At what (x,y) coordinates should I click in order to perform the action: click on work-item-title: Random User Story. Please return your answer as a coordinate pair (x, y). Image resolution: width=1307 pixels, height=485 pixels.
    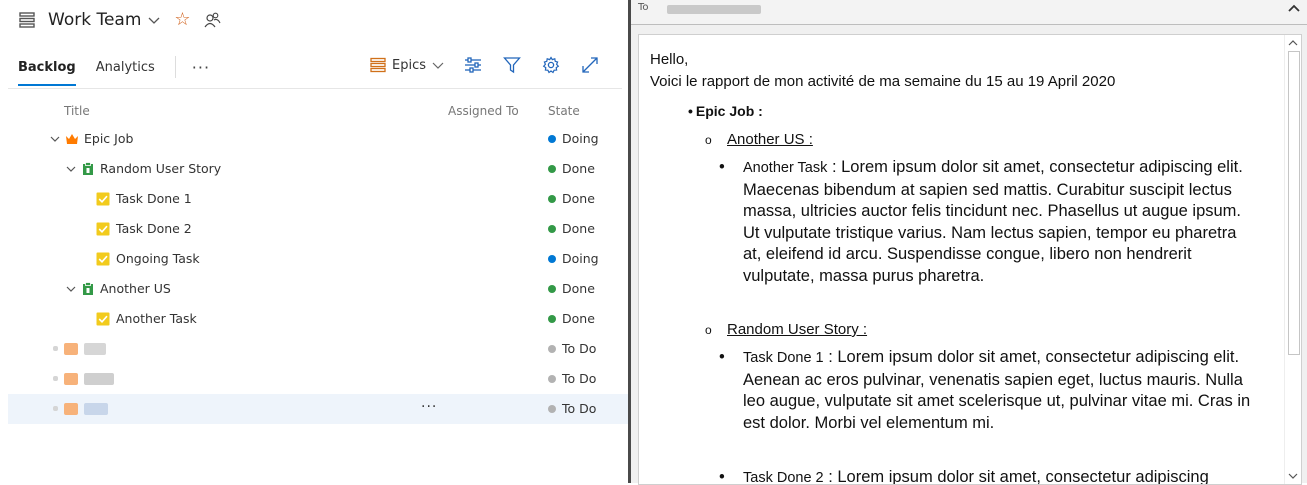
    Looking at the image, I should click on (160, 168).